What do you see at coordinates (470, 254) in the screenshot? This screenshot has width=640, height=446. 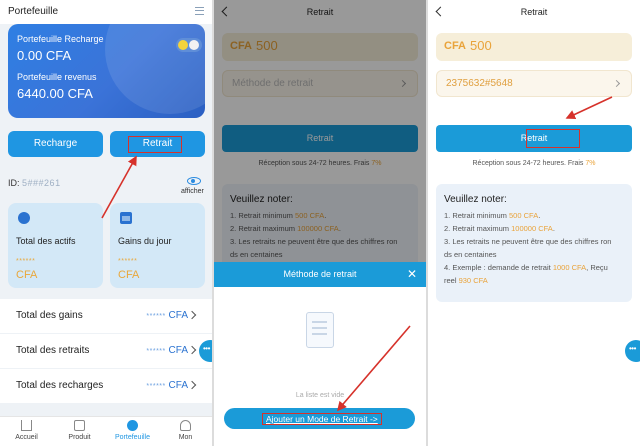 I see `notice-text: ds en centaines` at bounding box center [470, 254].